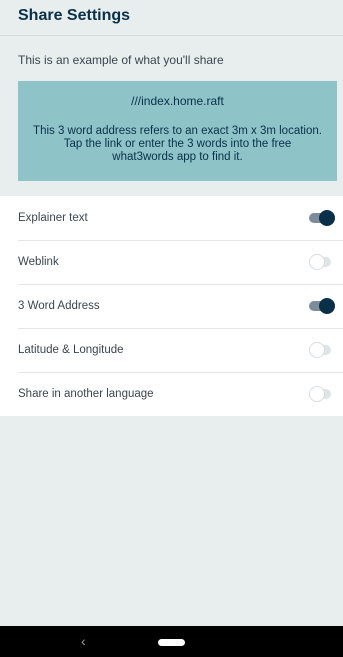 Image resolution: width=343 pixels, height=657 pixels. Describe the element at coordinates (53, 218) in the screenshot. I see `setting-label: Explainer text` at that location.